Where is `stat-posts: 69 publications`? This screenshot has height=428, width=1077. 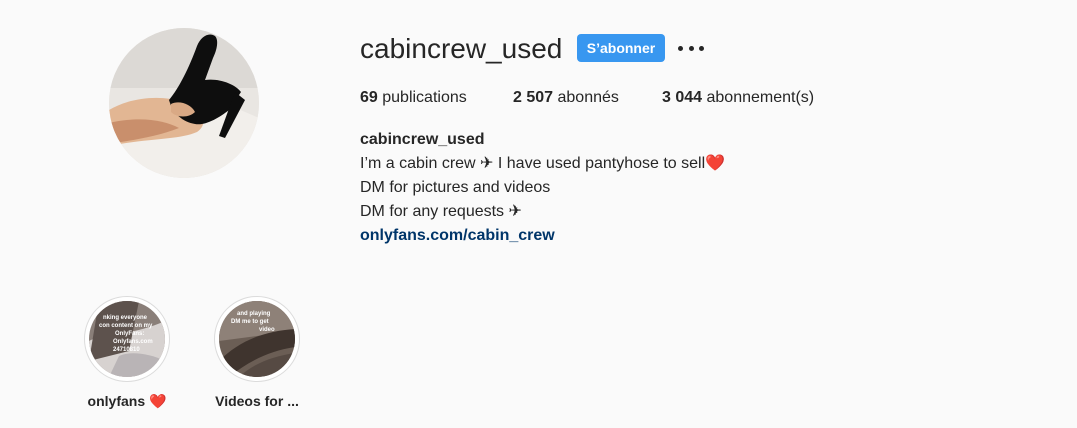
stat-posts: 69 publications is located at coordinates (413, 98).